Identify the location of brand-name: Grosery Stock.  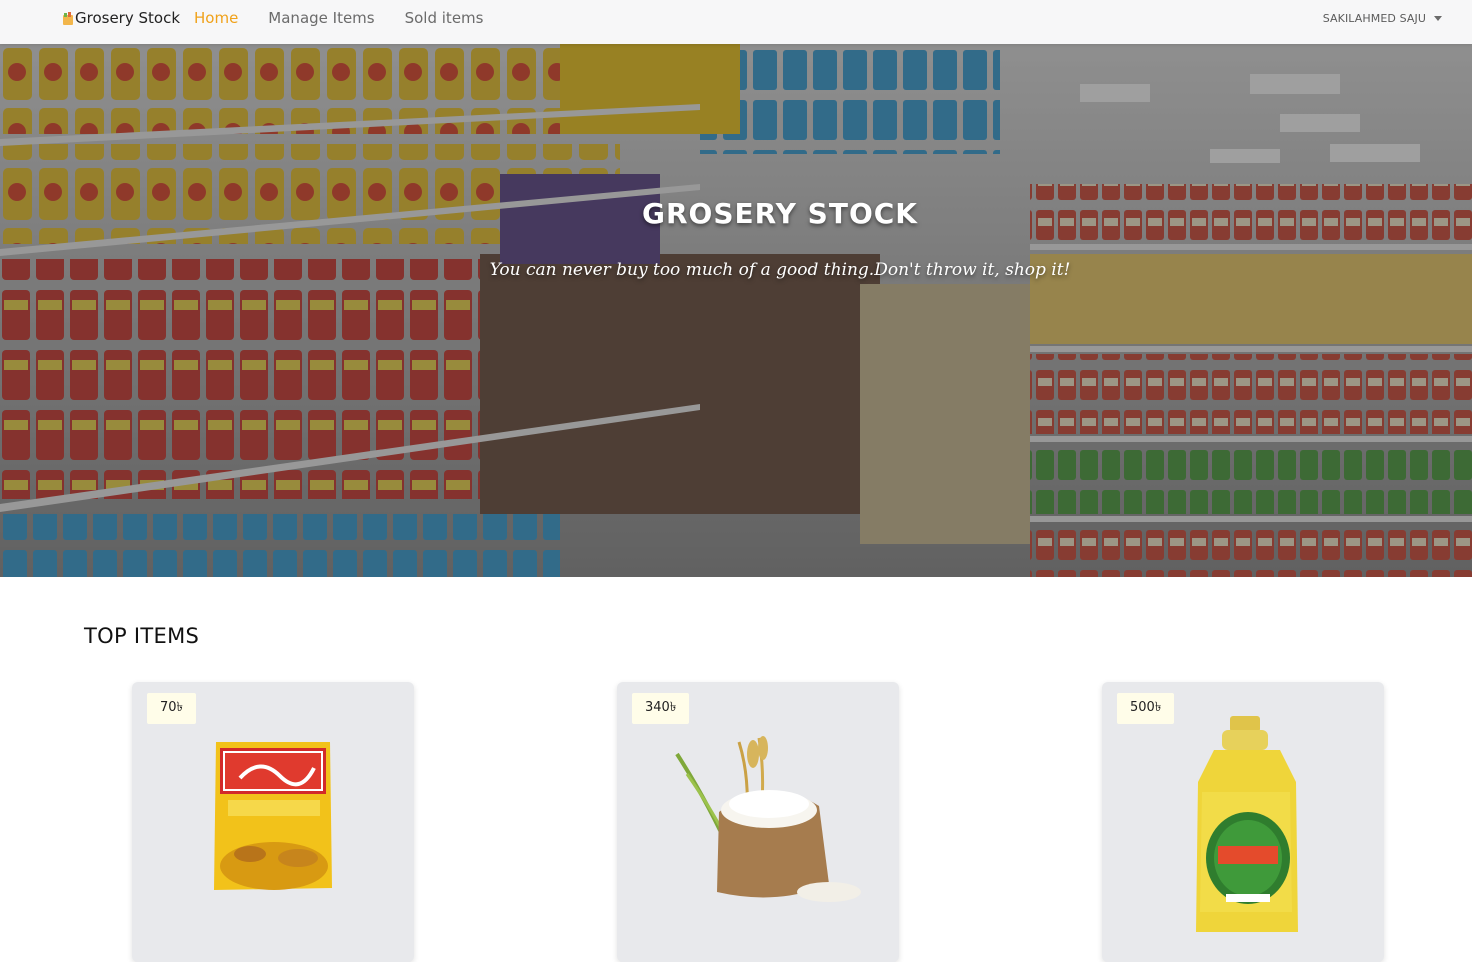
(128, 18).